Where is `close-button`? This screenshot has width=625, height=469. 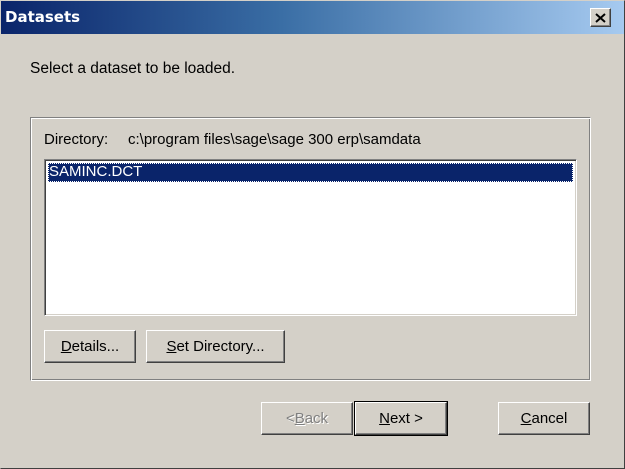
close-button is located at coordinates (600, 17).